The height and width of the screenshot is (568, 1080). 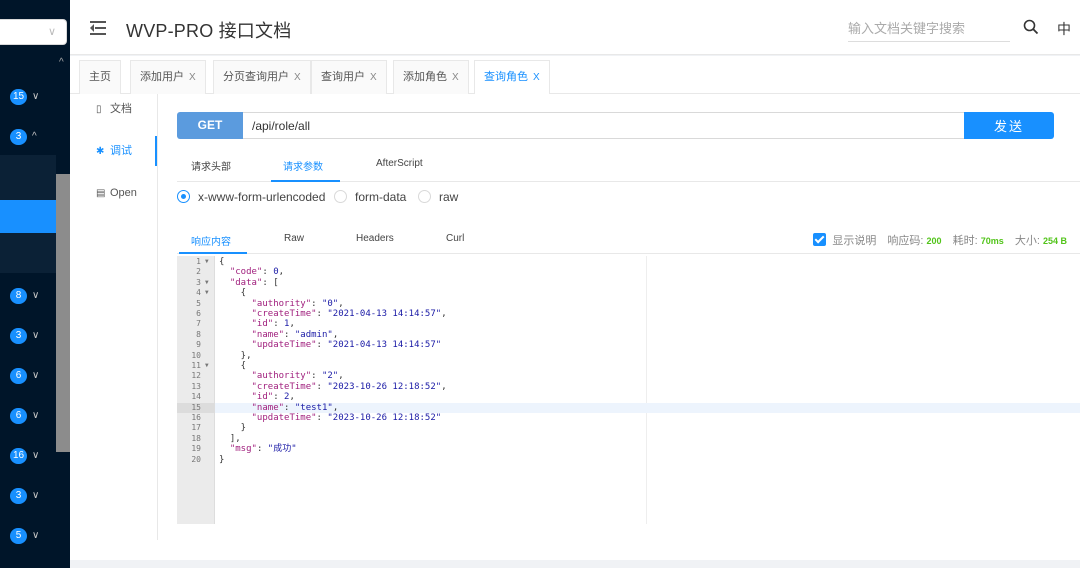 I want to click on line-number: 4, so click(x=198, y=293).